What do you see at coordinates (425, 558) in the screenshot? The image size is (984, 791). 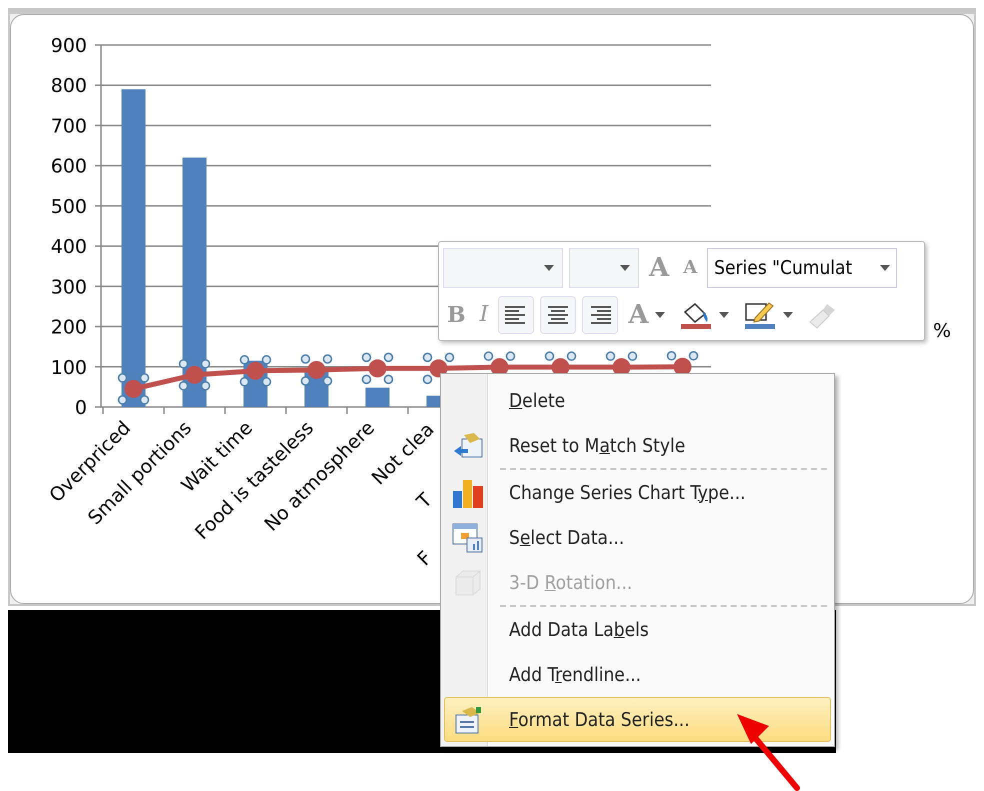 I see `label-fragment: F` at bounding box center [425, 558].